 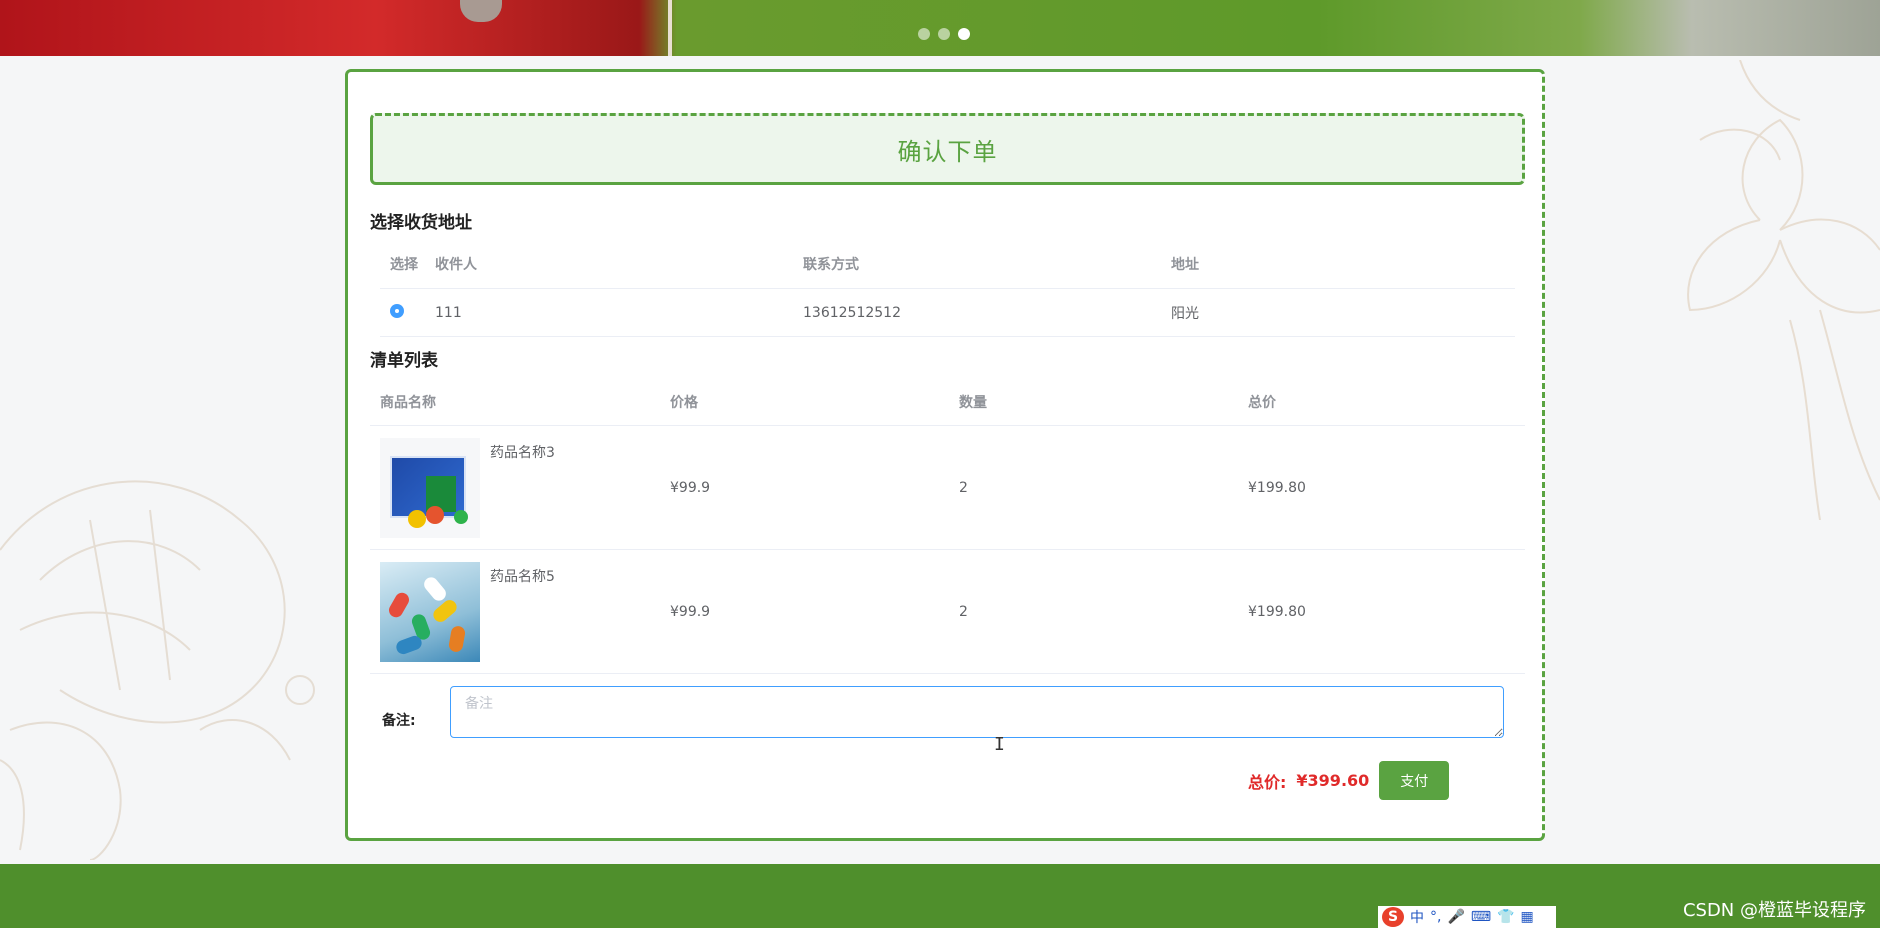 What do you see at coordinates (407, 312) in the screenshot?
I see `address-select-cell` at bounding box center [407, 312].